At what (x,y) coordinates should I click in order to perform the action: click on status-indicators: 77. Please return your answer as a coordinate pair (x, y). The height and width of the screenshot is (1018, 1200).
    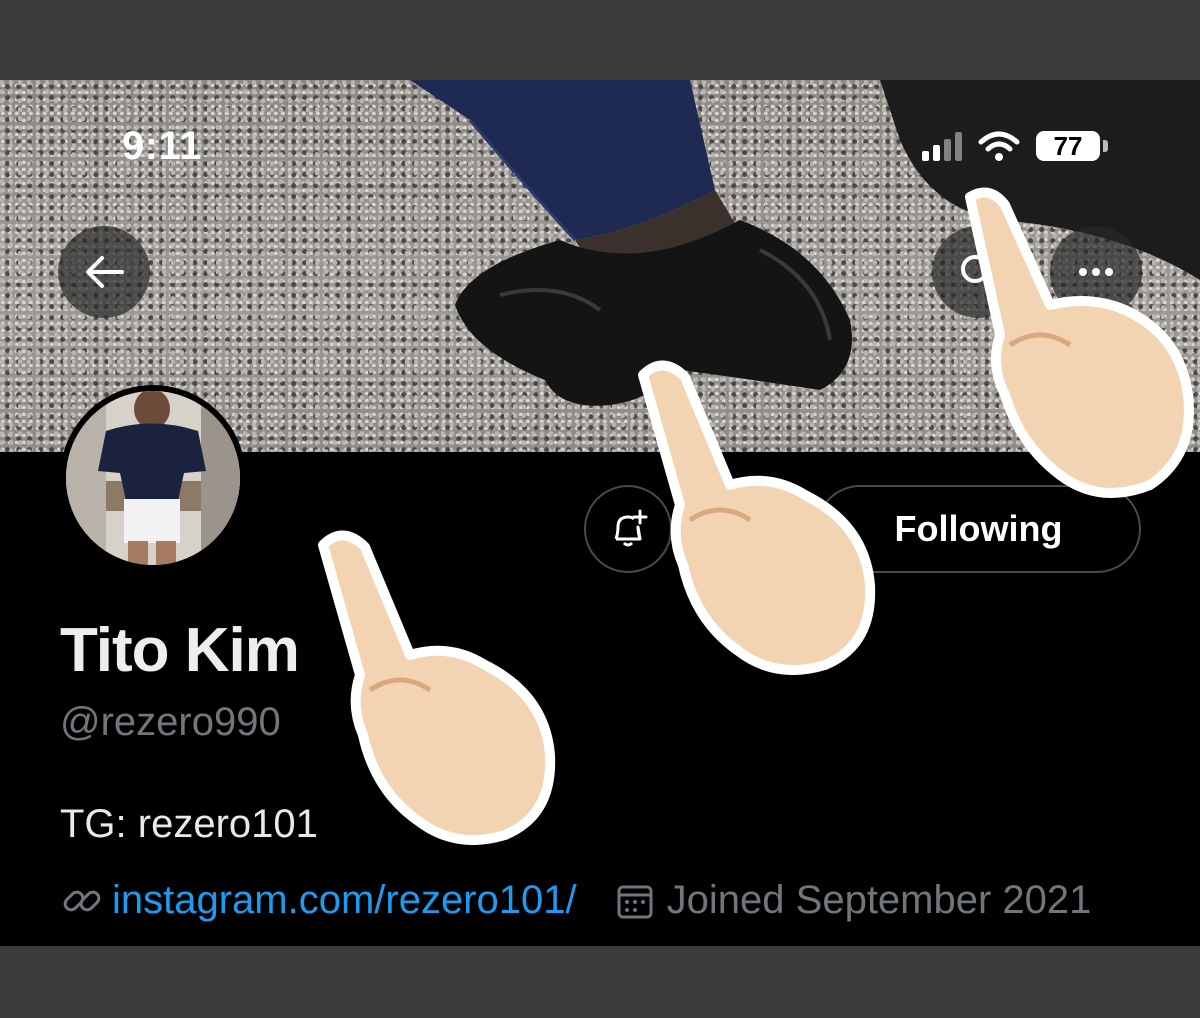
    Looking at the image, I should click on (1015, 146).